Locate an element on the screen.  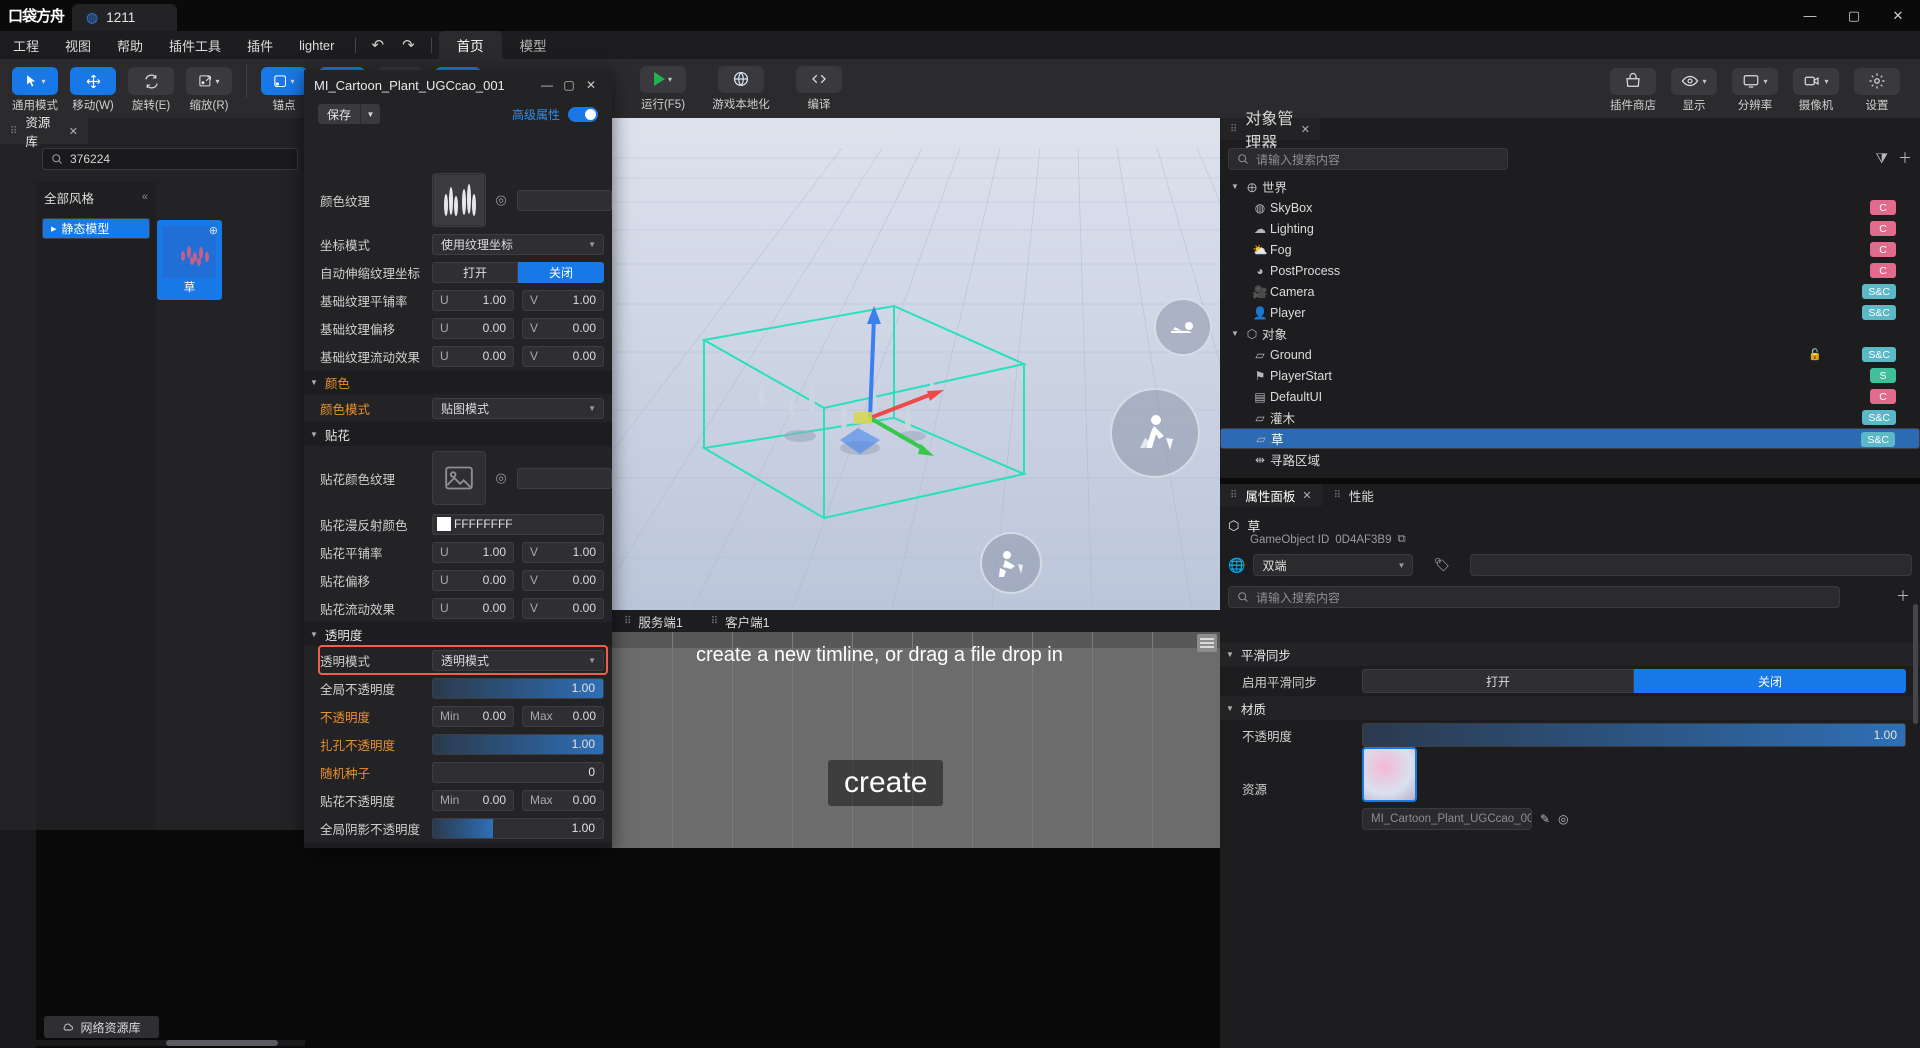
lock-icon: 🔓 is located at coordinates (1815, 354).